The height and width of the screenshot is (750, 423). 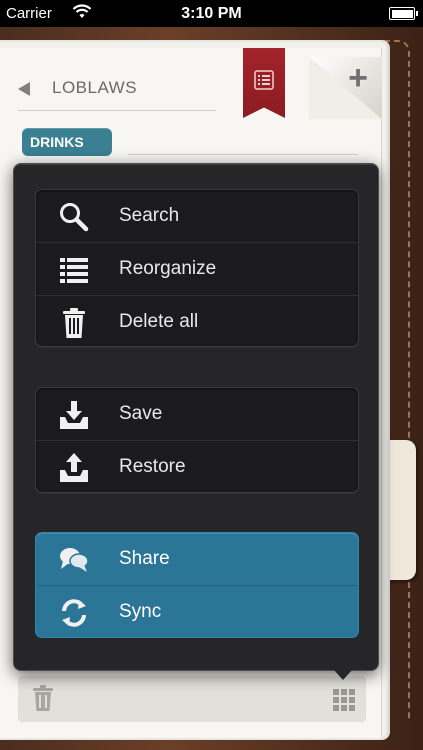 What do you see at coordinates (192, 699) in the screenshot?
I see `bottom-toolbar` at bounding box center [192, 699].